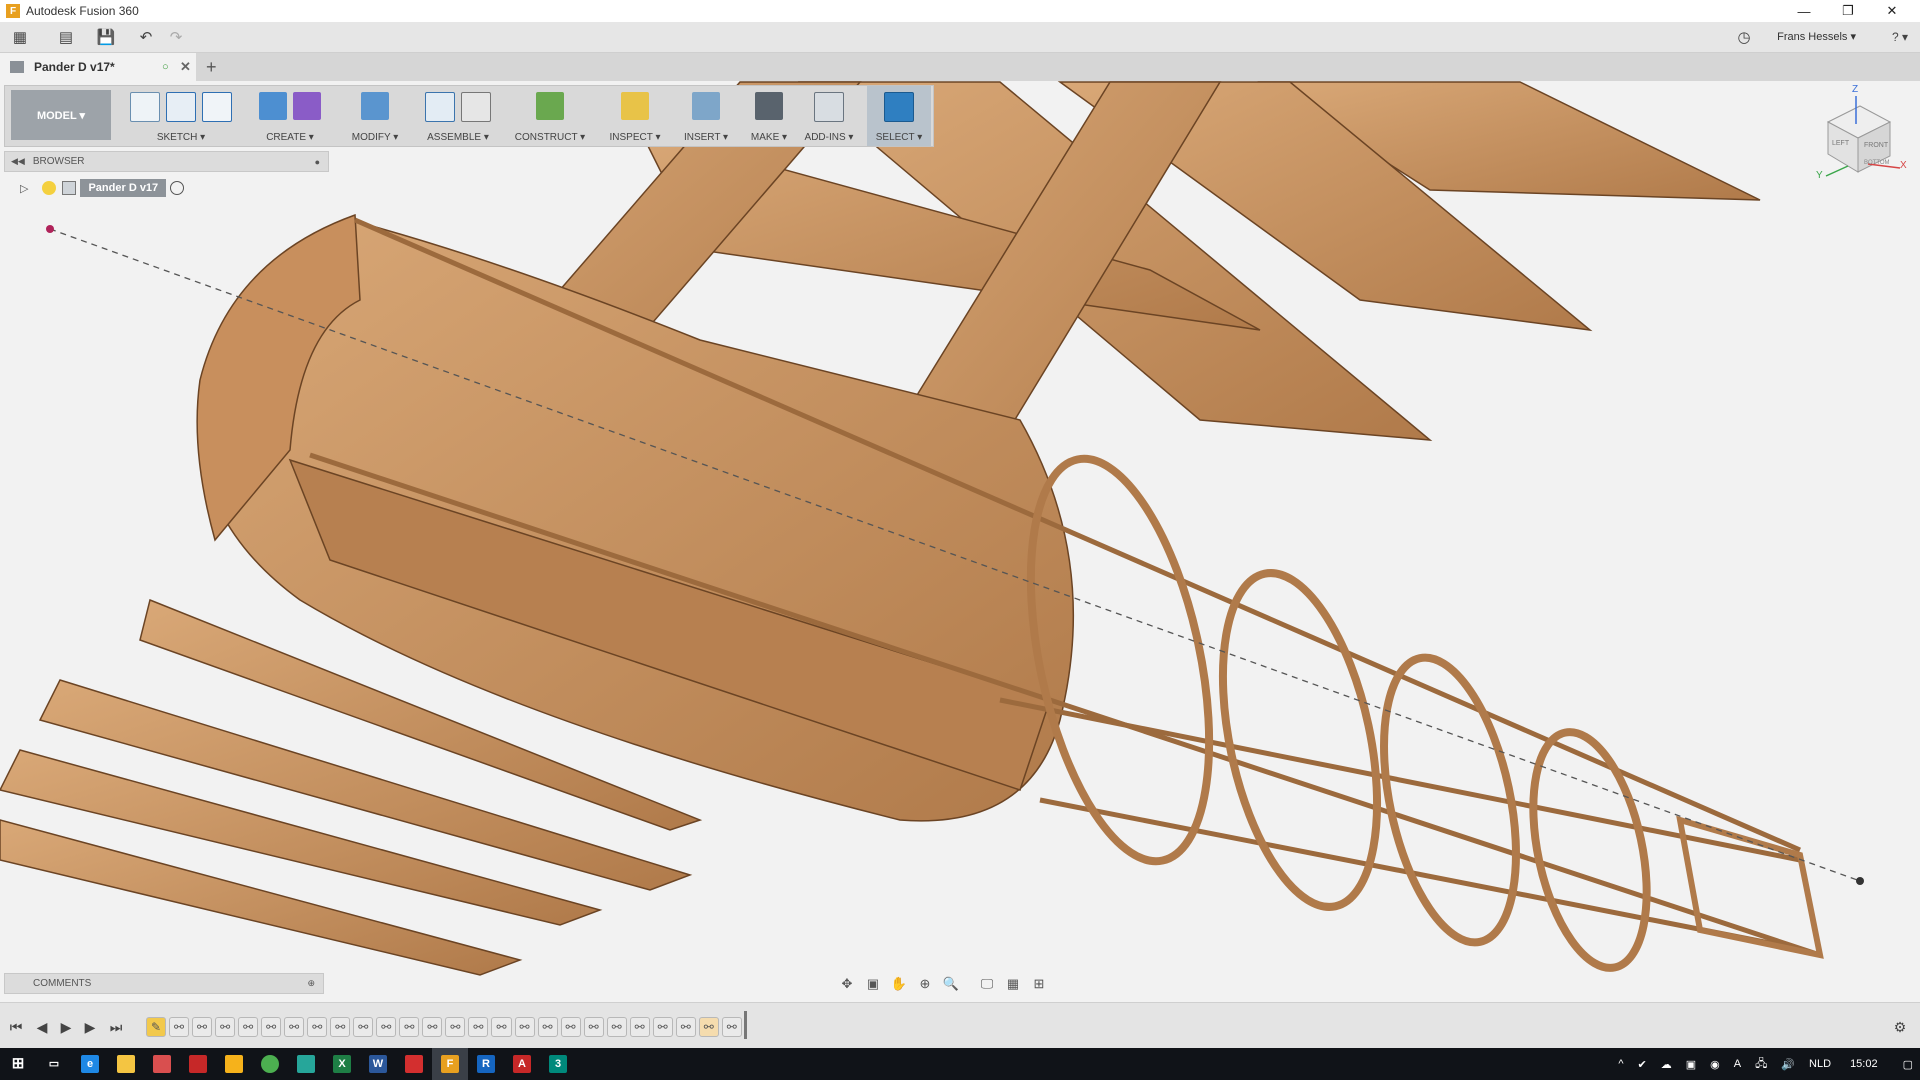  I want to click on timeline-last-icon: ⏭, so click(116, 1027).